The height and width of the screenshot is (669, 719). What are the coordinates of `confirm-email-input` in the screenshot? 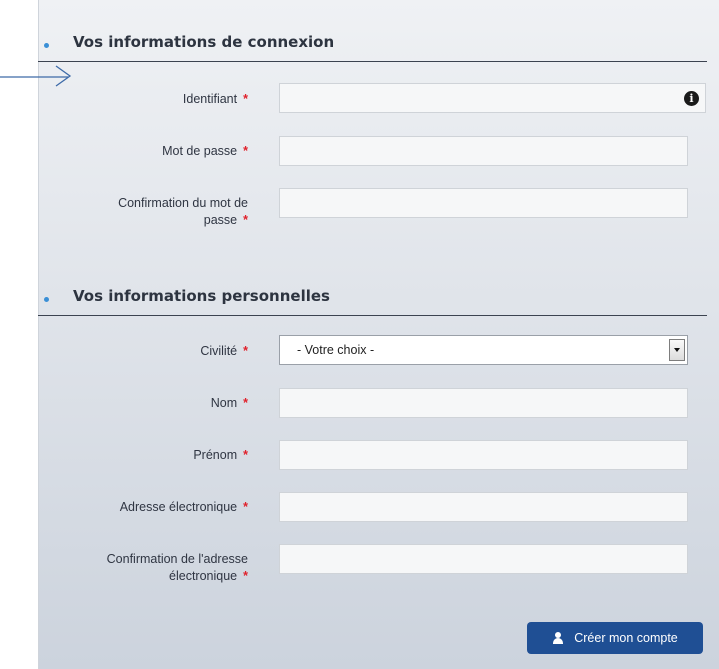 It's located at (483, 559).